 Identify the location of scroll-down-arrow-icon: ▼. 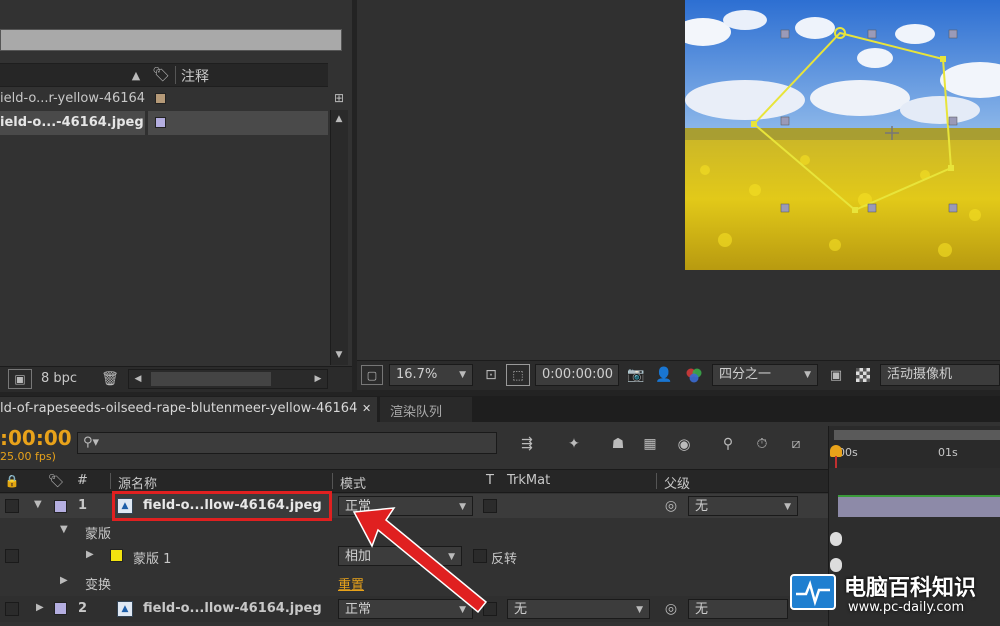
(339, 355).